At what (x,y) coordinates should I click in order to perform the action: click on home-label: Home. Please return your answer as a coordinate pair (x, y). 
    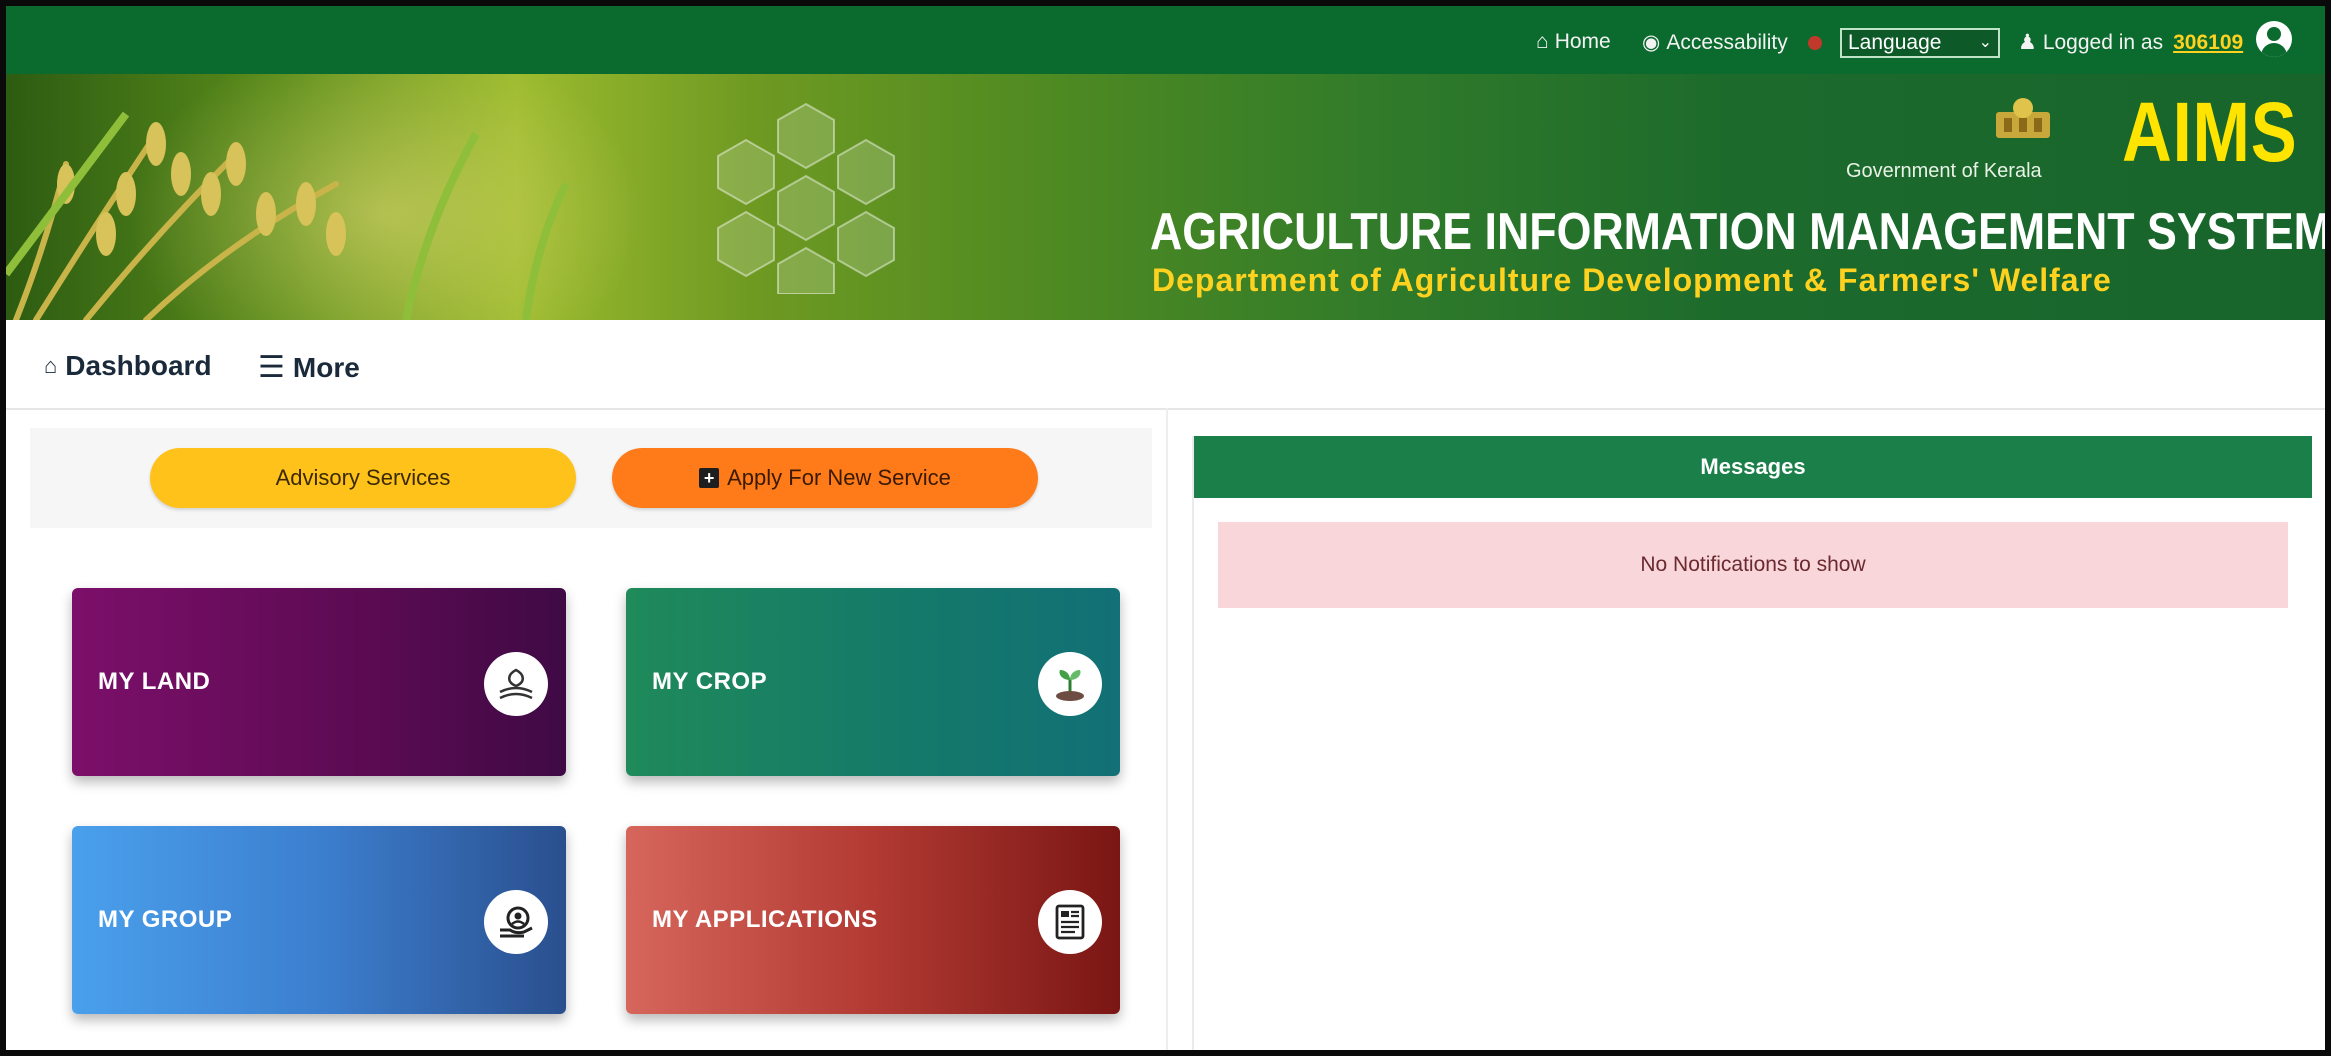
    Looking at the image, I should click on (1582, 41).